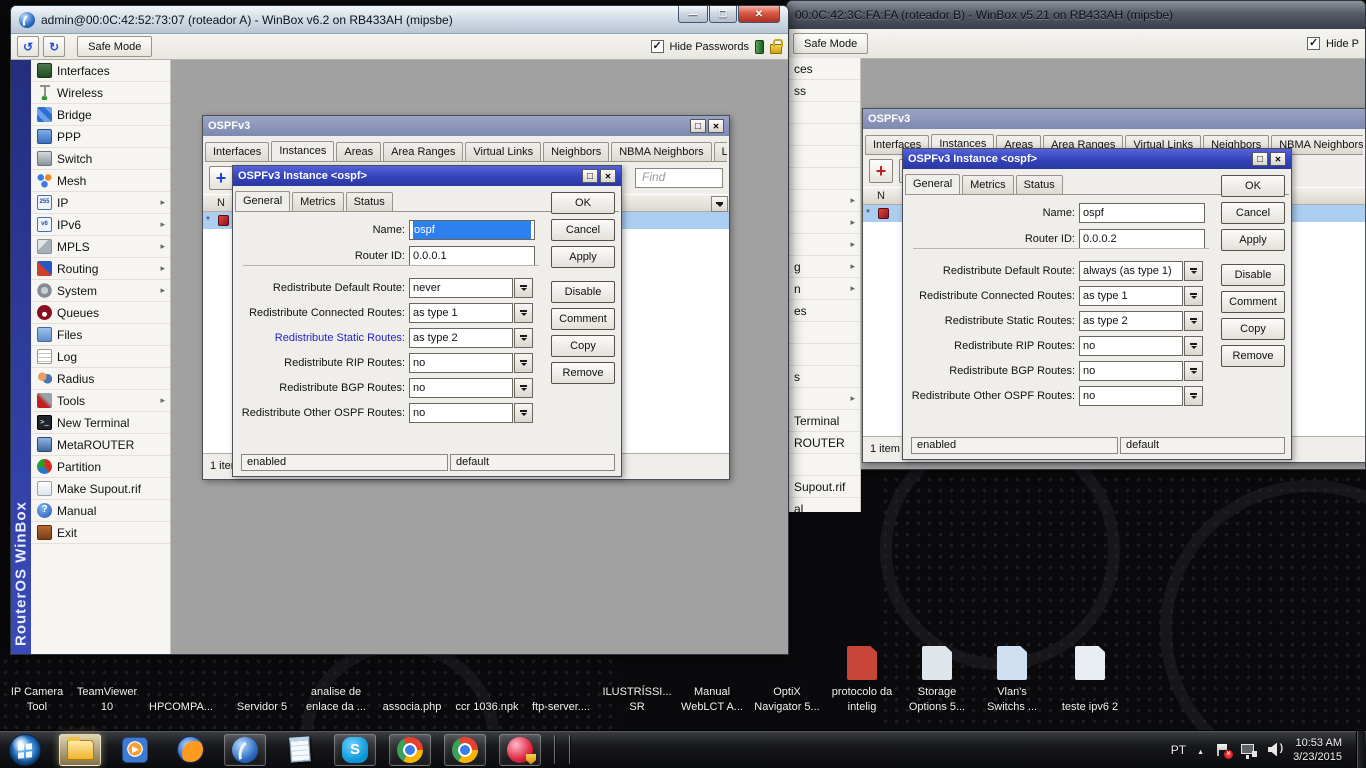  I want to click on tab-virtual-links: Virtual Links, so click(503, 151).